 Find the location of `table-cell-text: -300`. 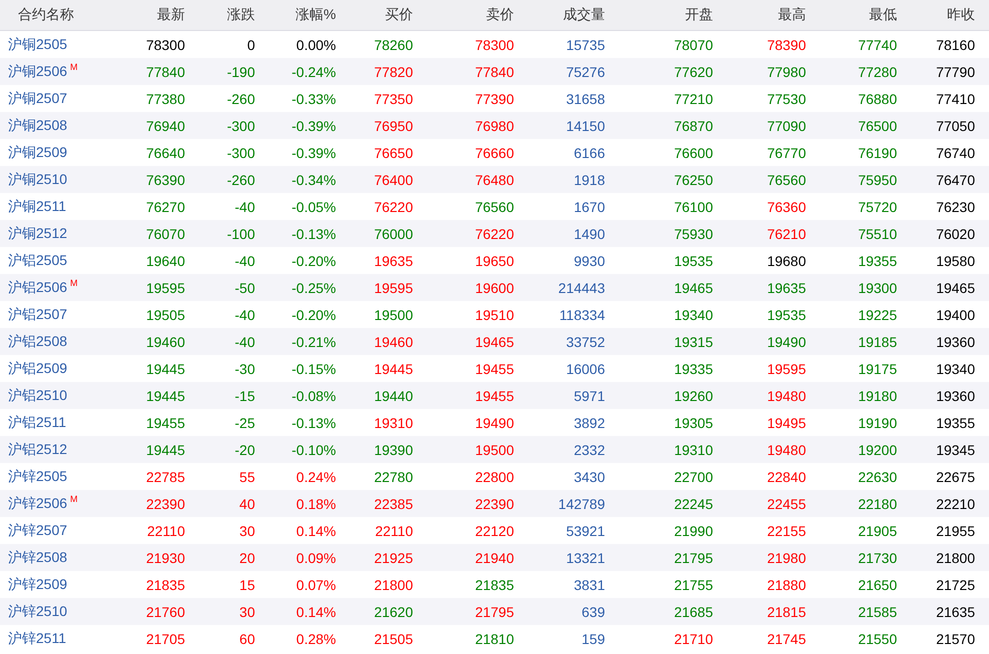

table-cell-text: -300 is located at coordinates (240, 152).